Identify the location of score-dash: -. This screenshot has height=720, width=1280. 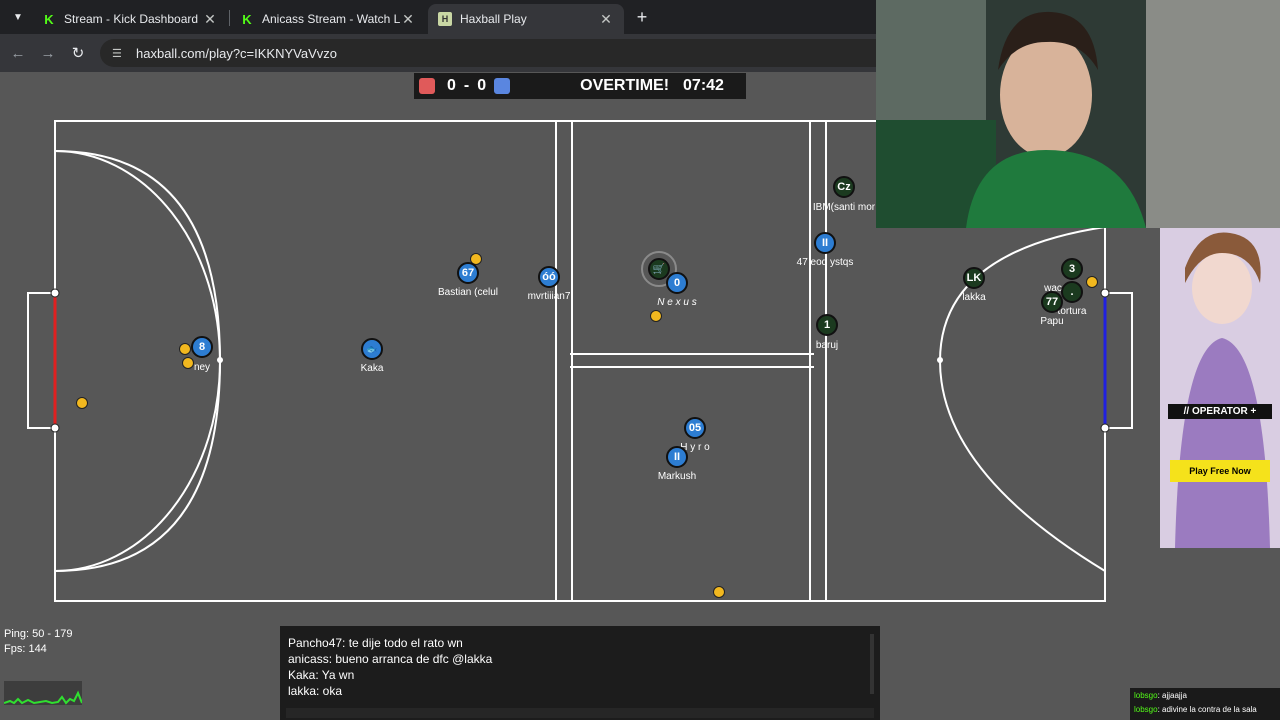
(466, 85).